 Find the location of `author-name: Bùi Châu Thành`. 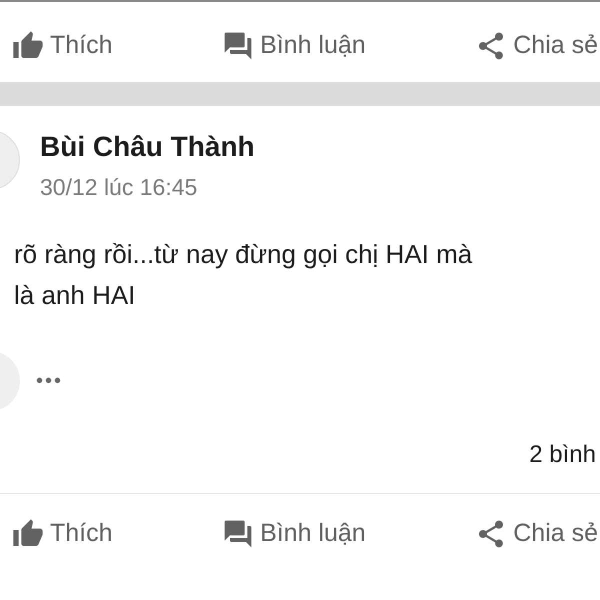

author-name: Bùi Châu Thành is located at coordinates (147, 147).